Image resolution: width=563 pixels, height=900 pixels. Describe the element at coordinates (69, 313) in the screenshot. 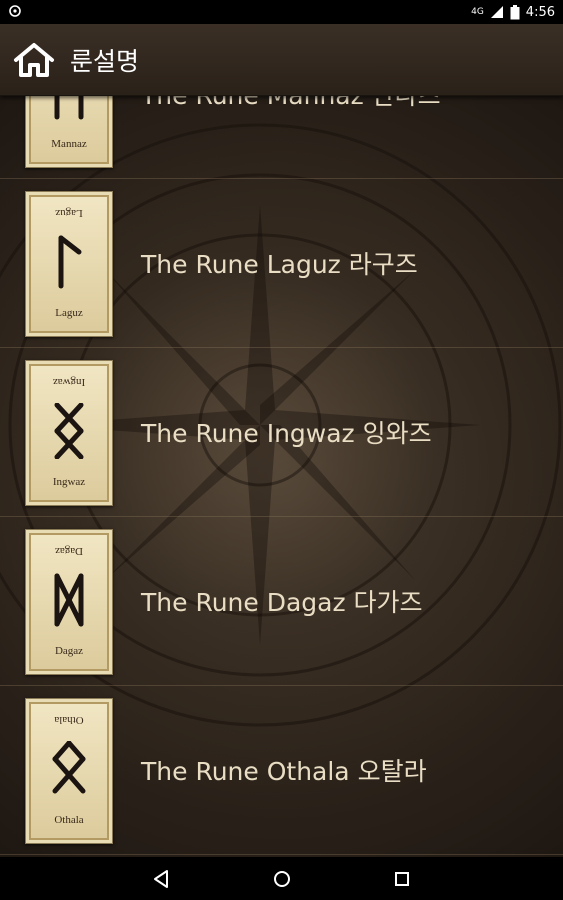

I see `card-bottom-name: Laguz` at that location.